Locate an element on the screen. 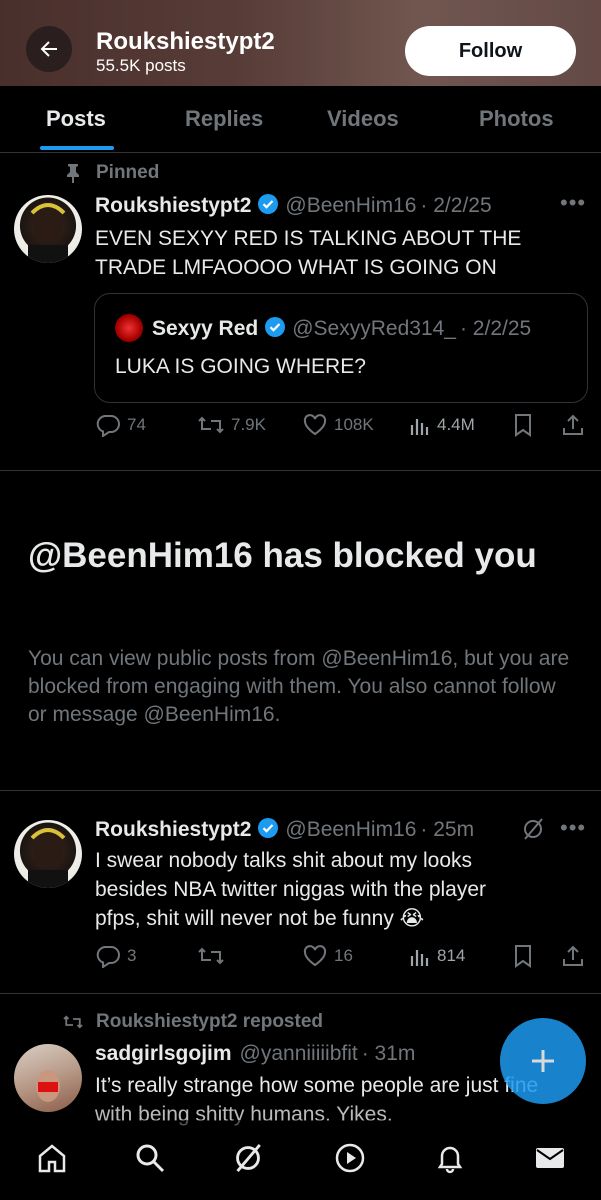 The width and height of the screenshot is (601, 1200). post-header: Roukshiestypt2 @BeenHim16 · 25m is located at coordinates (284, 830).